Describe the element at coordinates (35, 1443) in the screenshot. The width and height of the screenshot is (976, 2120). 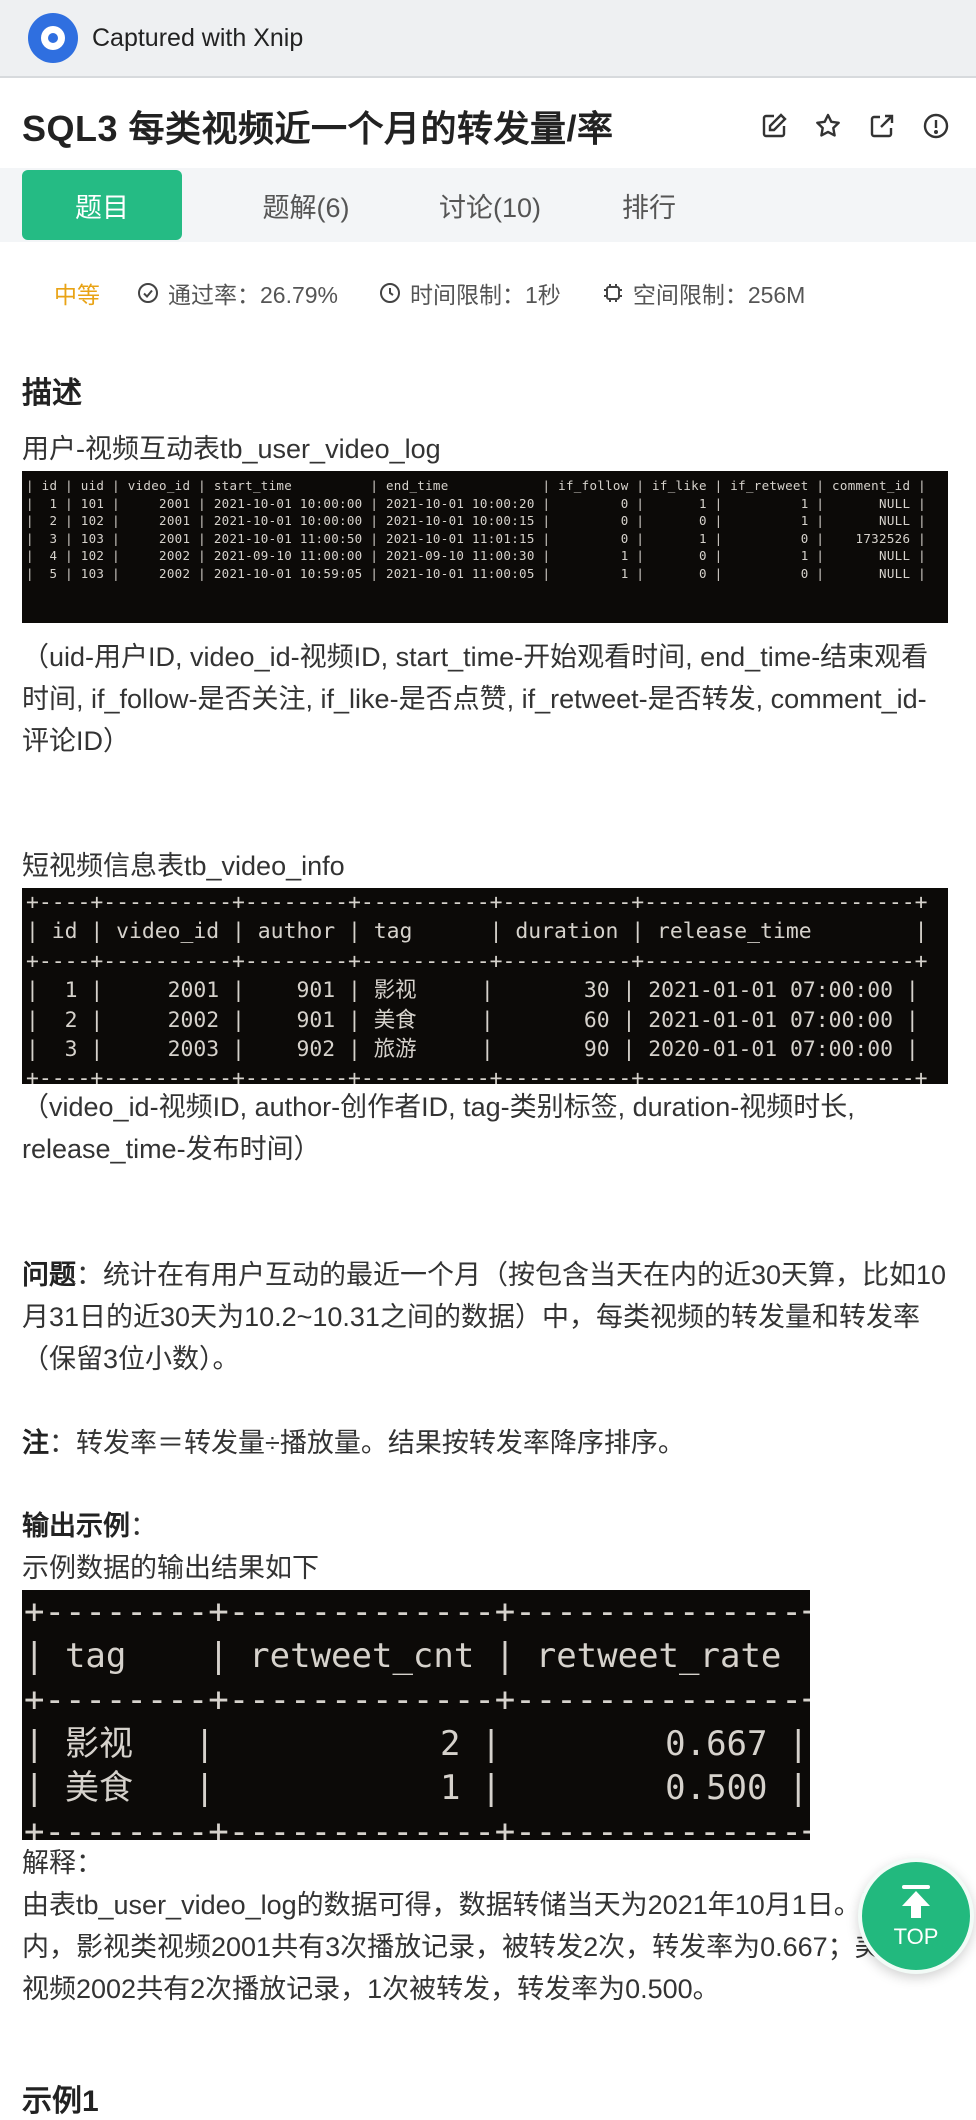
I see `note-label: 注` at that location.